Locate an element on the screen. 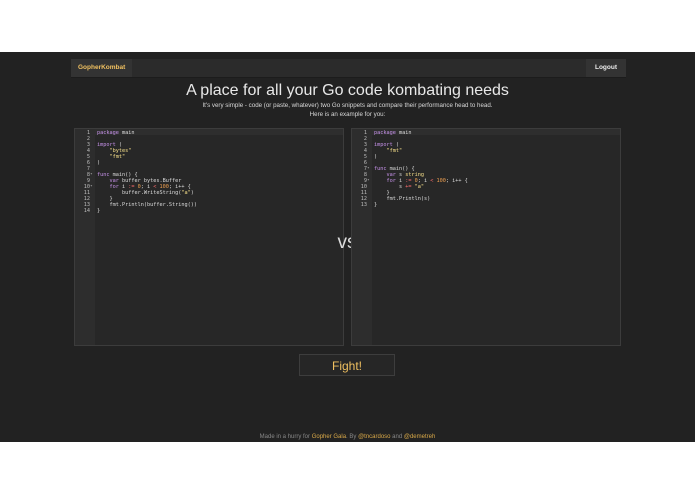 This screenshot has height=494, width=695. navbar: GopherKombat Logout is located at coordinates (348, 68).